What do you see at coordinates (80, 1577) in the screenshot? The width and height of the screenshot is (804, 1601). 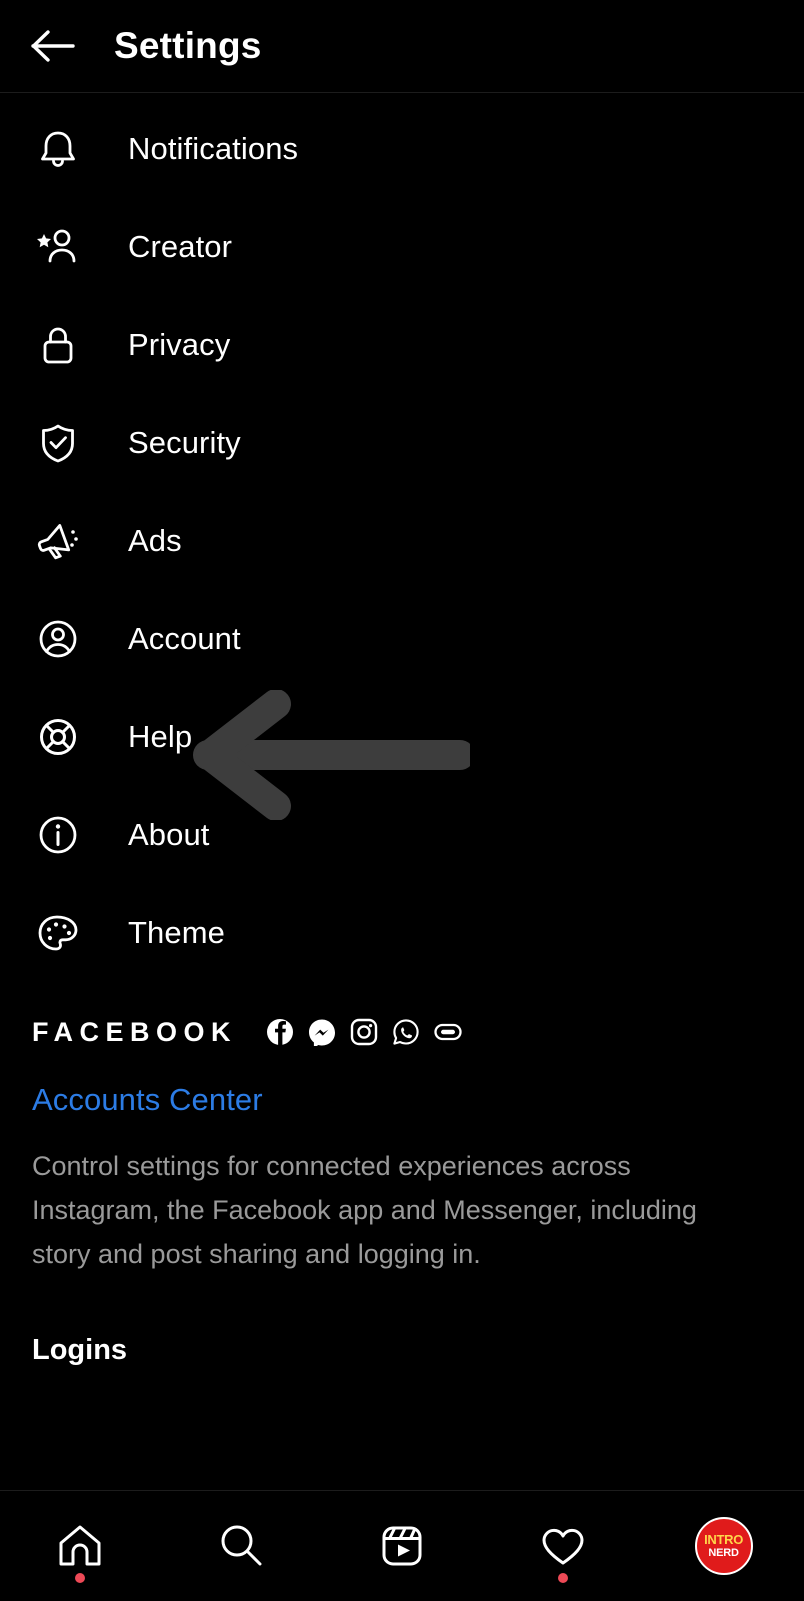 I see `home-notification-dot` at bounding box center [80, 1577].